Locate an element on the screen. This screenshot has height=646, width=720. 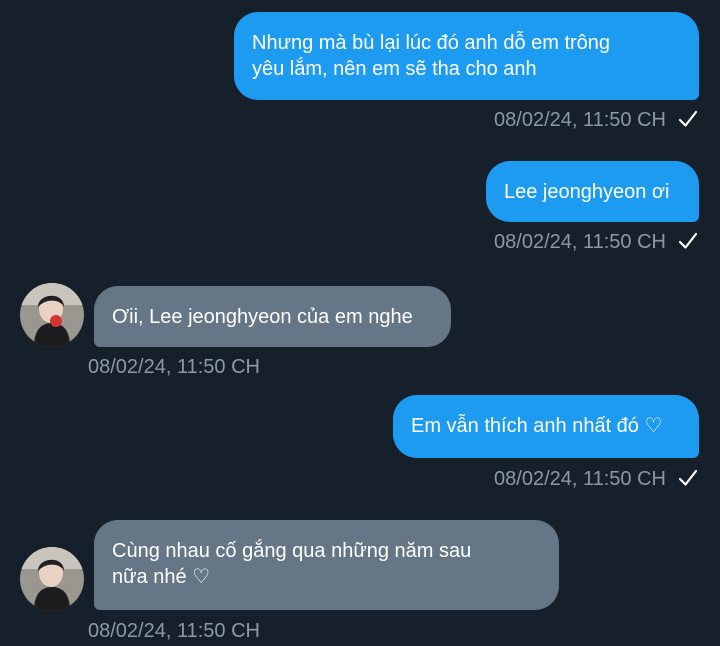
message-bubble-received: Ơii, Lee jeonghyeon của em nghe is located at coordinates (272, 316).